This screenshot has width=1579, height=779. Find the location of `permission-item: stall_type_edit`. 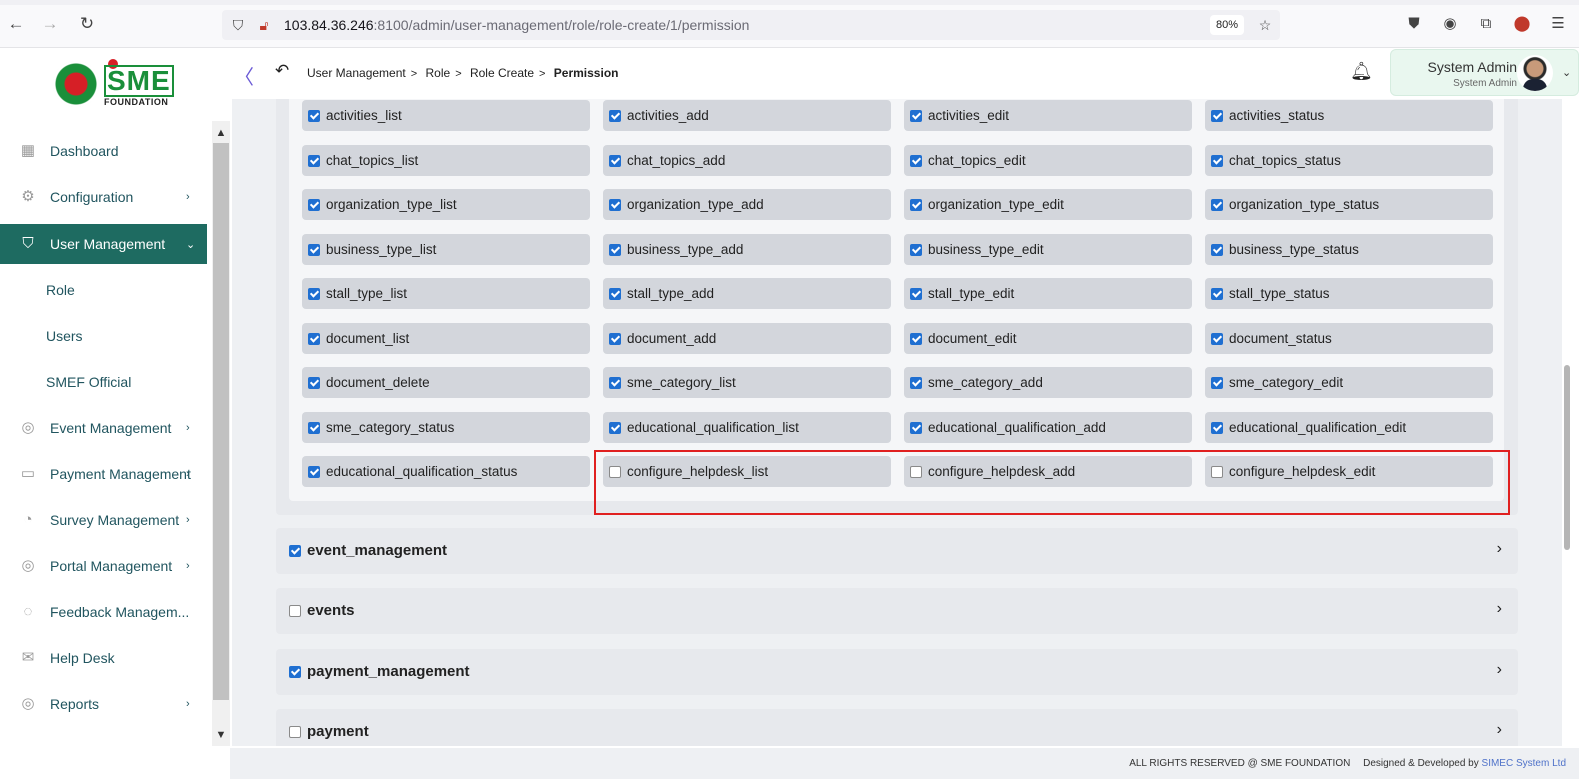

permission-item: stall_type_edit is located at coordinates (1048, 293).